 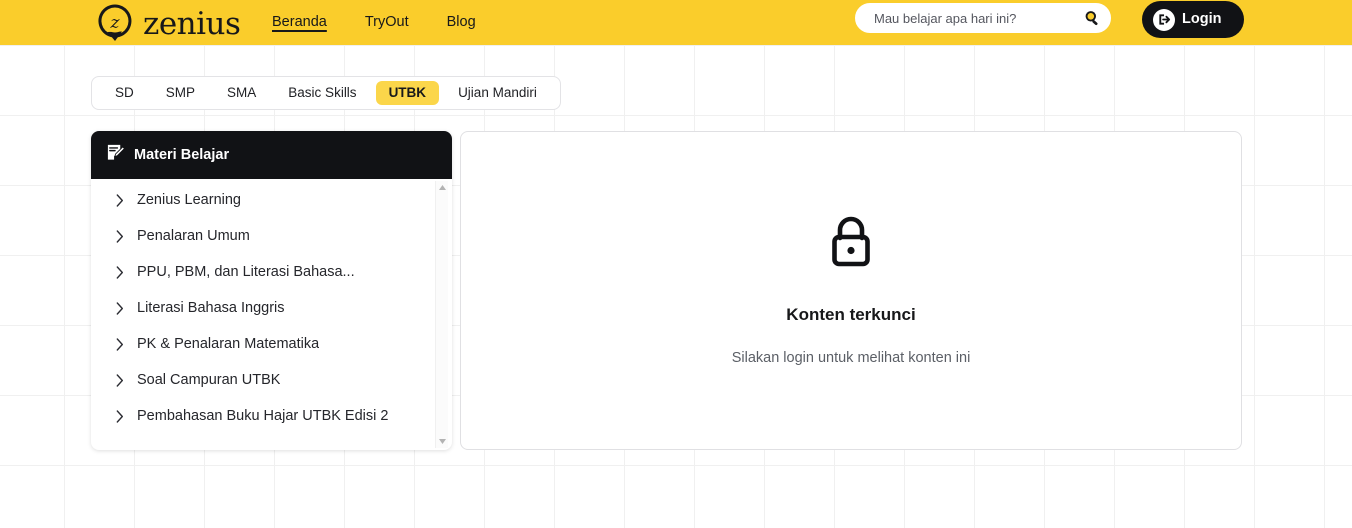 I want to click on sidebar-item-label: Literasi Bahasa Inggris, so click(x=211, y=308).